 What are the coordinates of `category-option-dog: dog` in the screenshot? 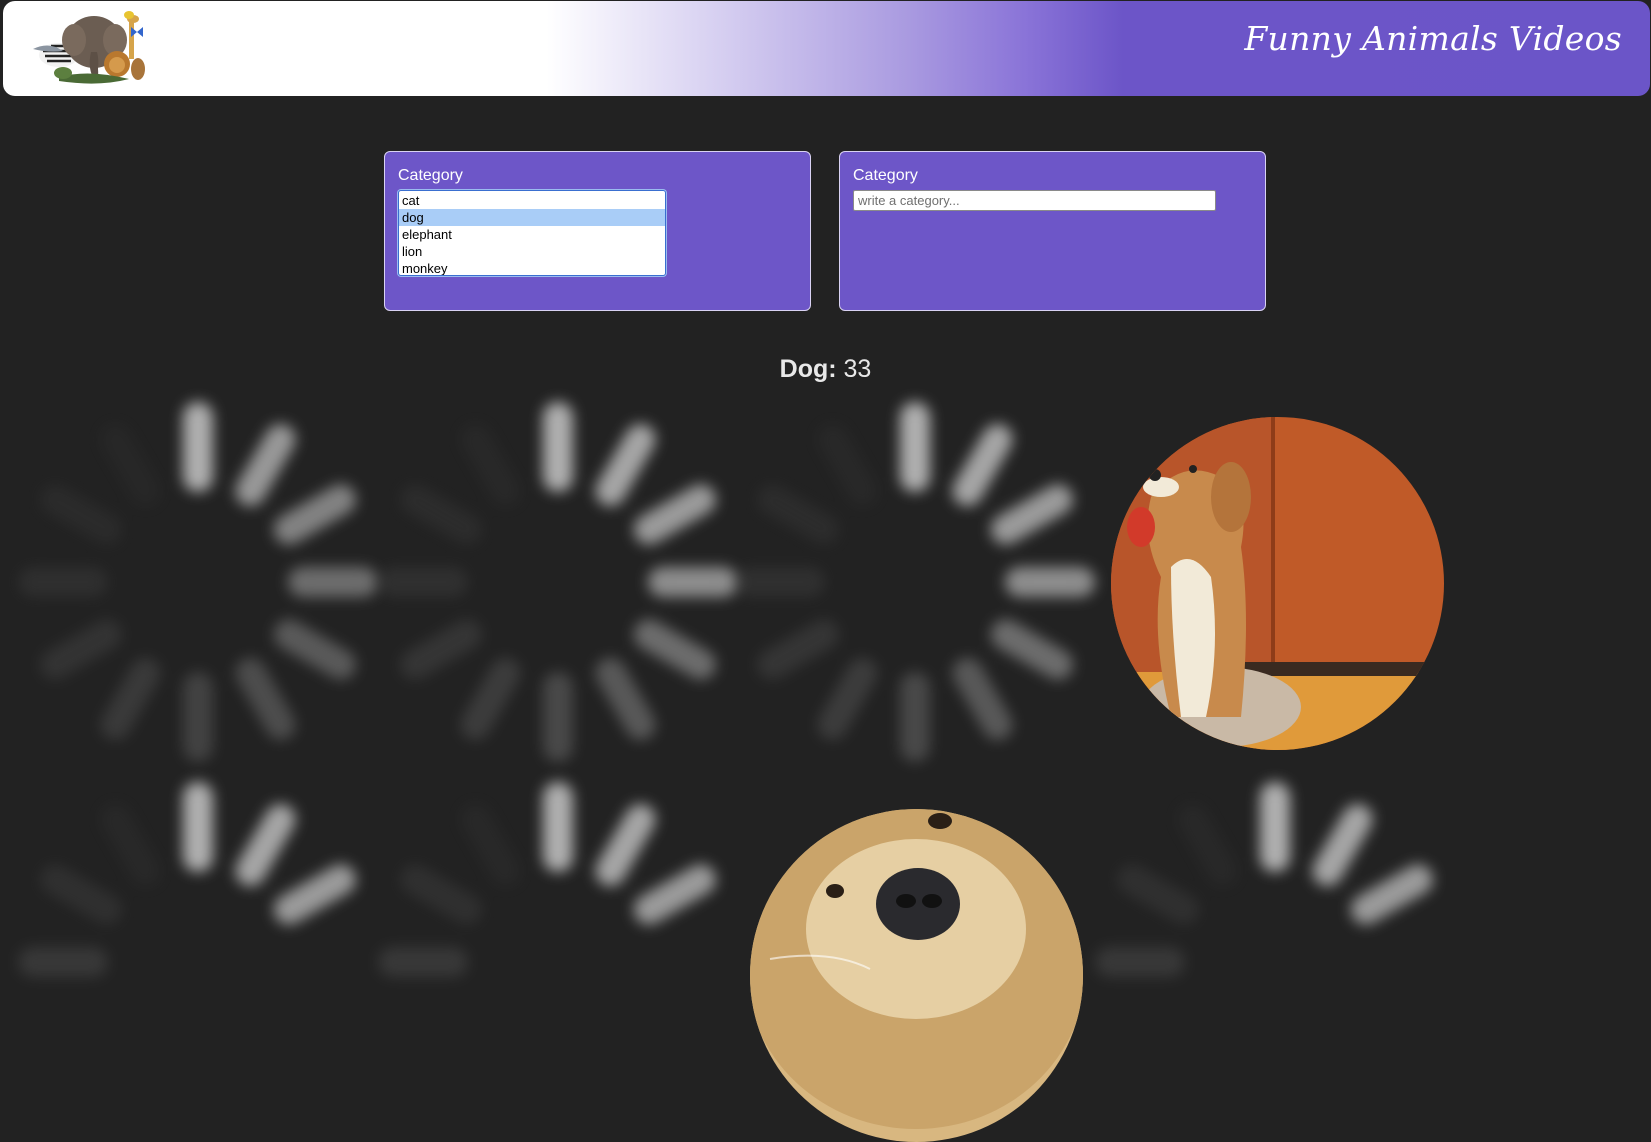 It's located at (532, 217).